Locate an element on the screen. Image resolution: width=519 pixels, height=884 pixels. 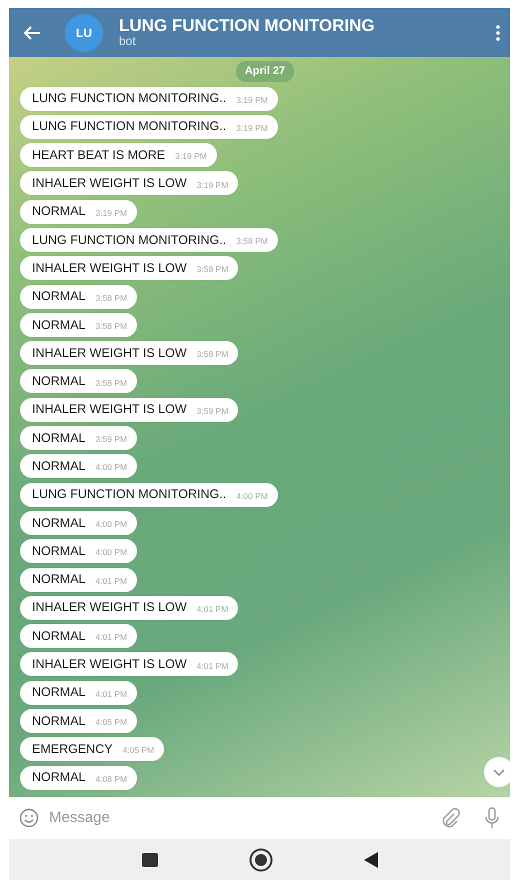
back-nav-icon is located at coordinates (370, 859).